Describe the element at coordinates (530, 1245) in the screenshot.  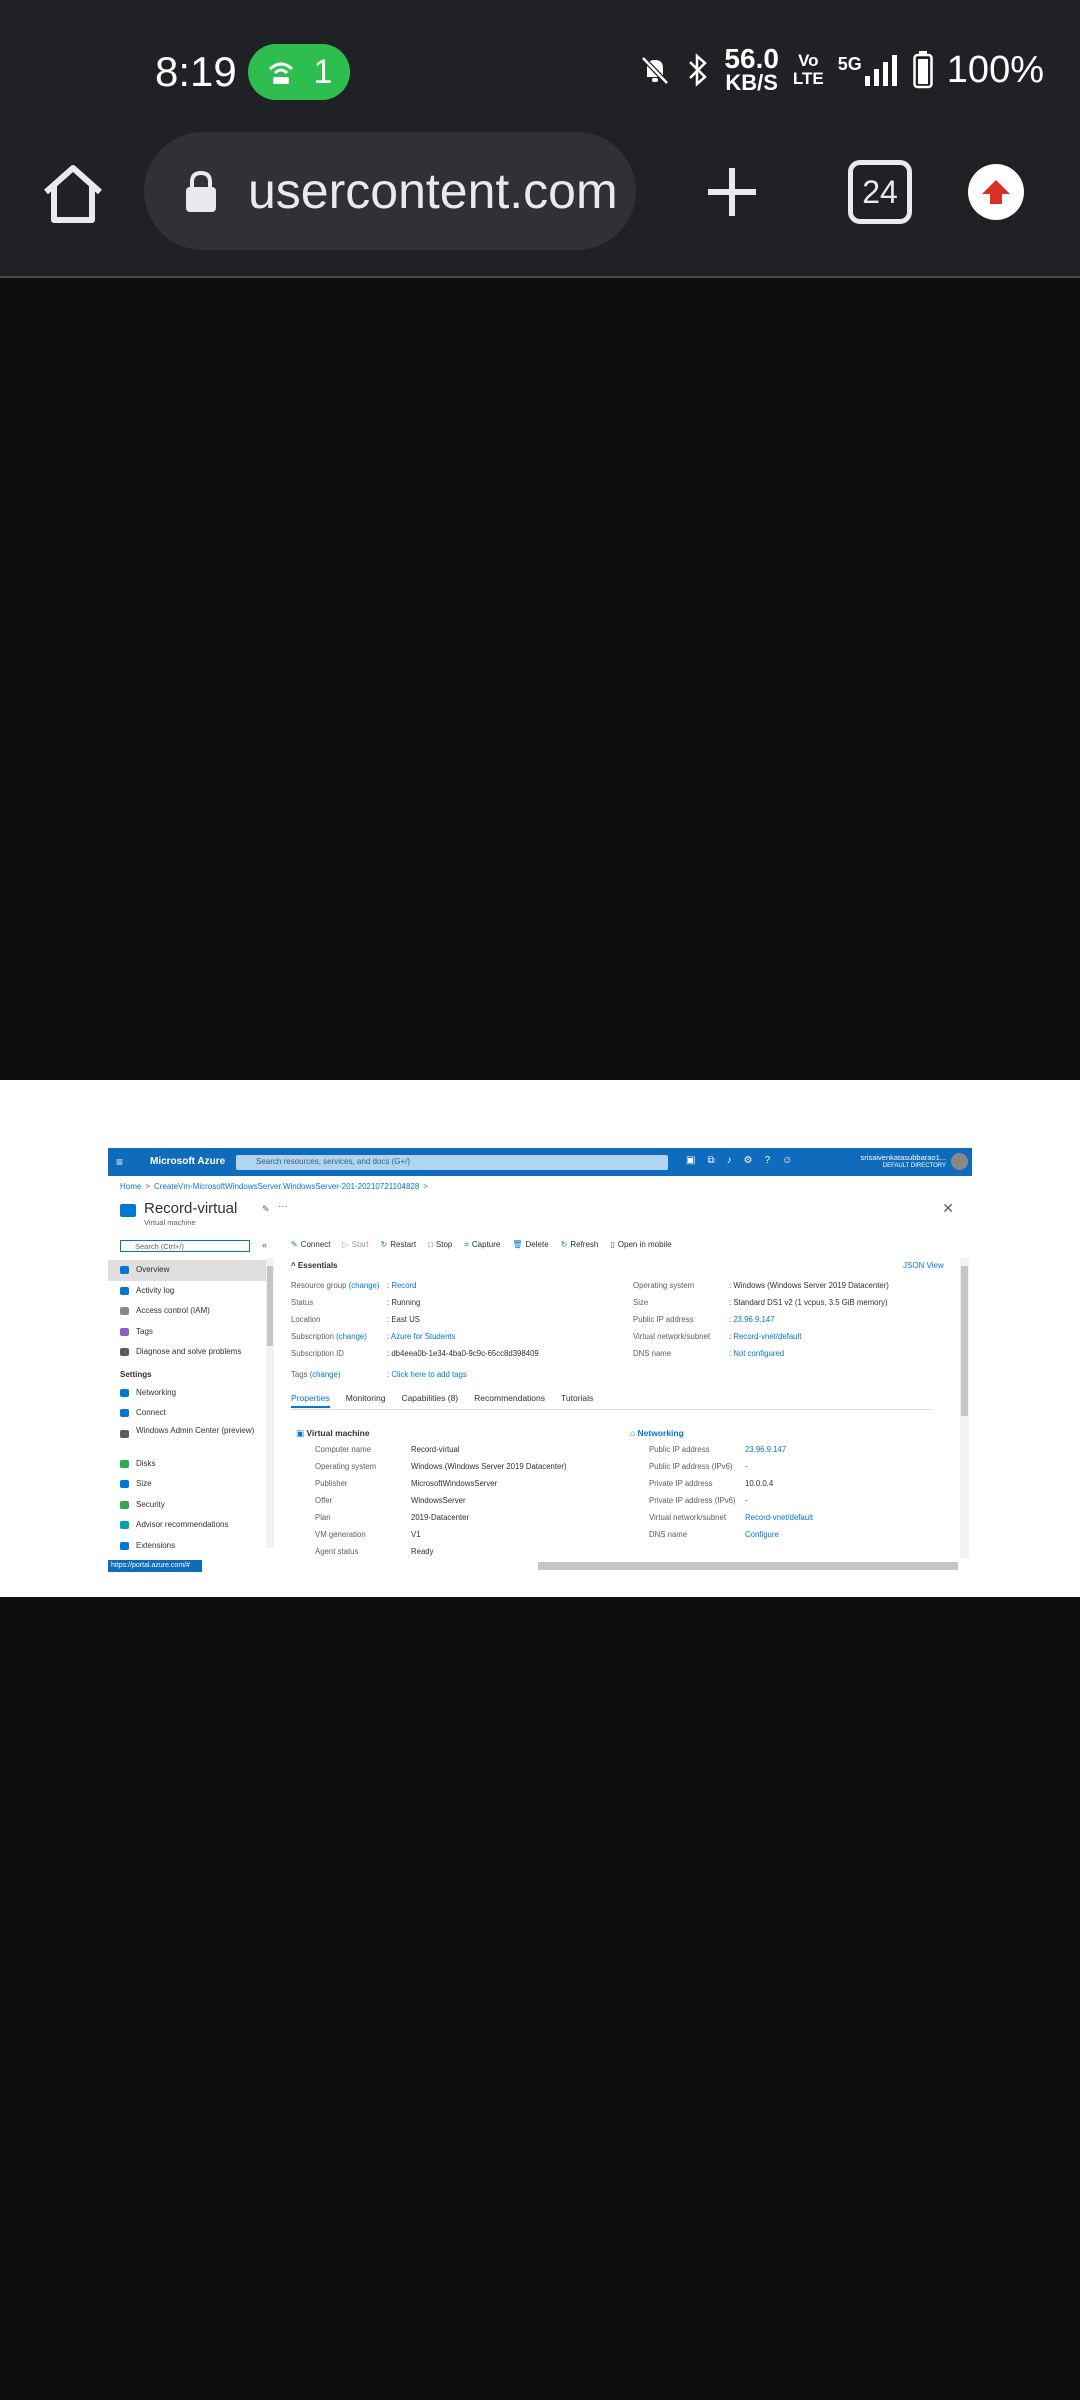
I see `delete-button: 🗑 Delete` at that location.